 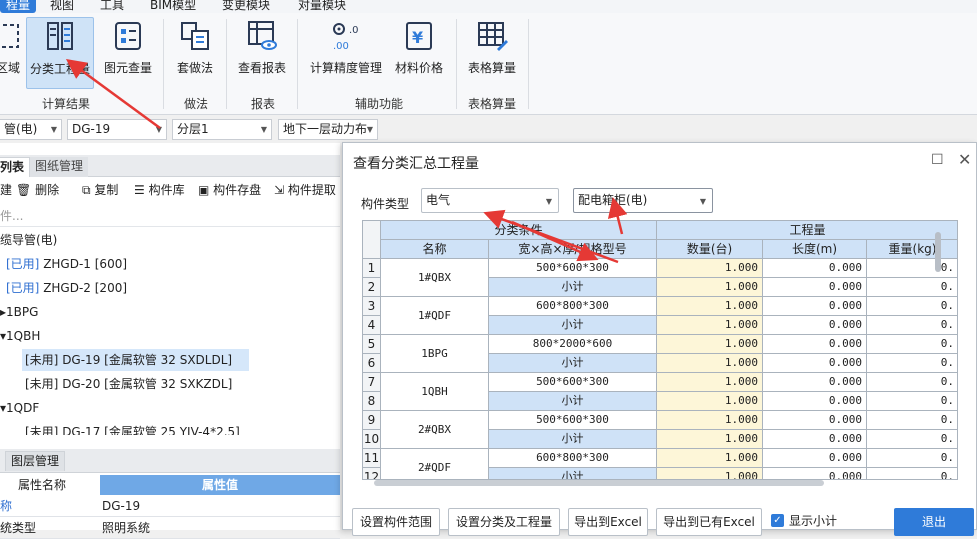 I want to click on classified-quantity-button: 分类工程量, so click(x=60, y=53).